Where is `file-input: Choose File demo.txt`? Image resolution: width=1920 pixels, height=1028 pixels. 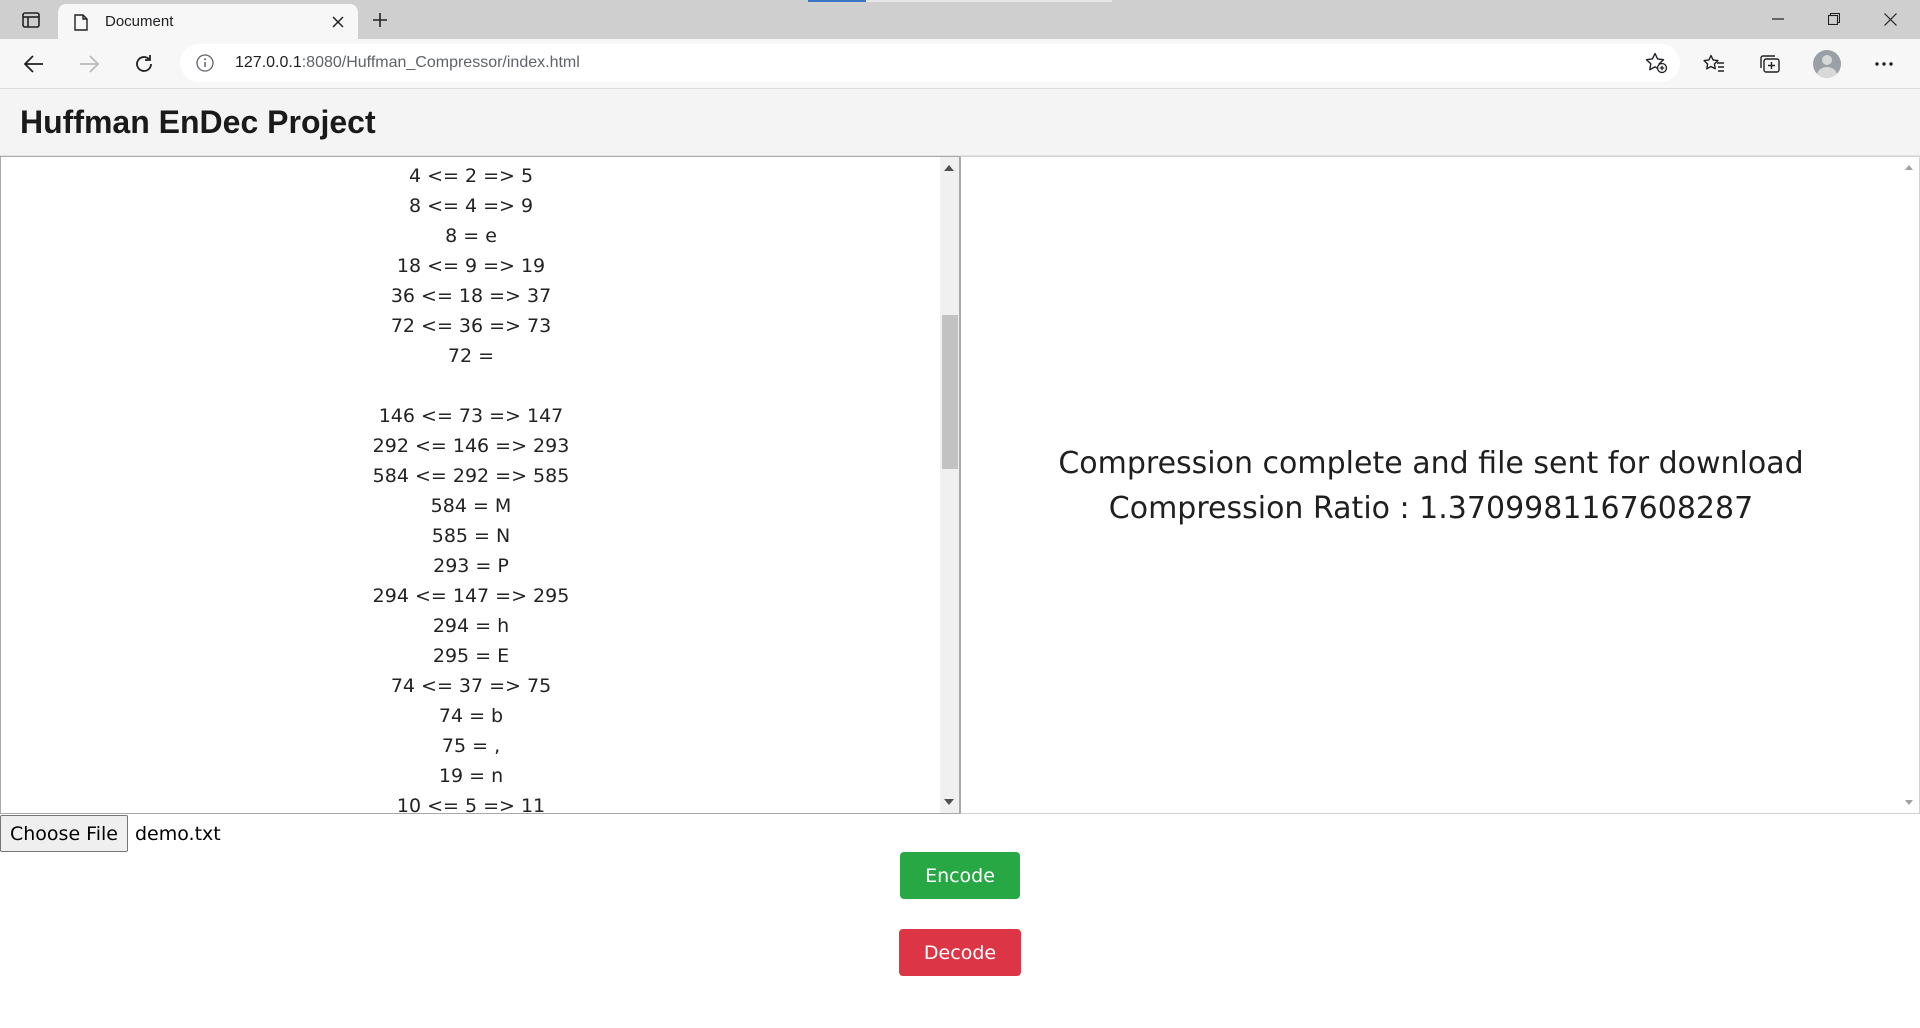
file-input: Choose File demo.txt is located at coordinates (110, 833).